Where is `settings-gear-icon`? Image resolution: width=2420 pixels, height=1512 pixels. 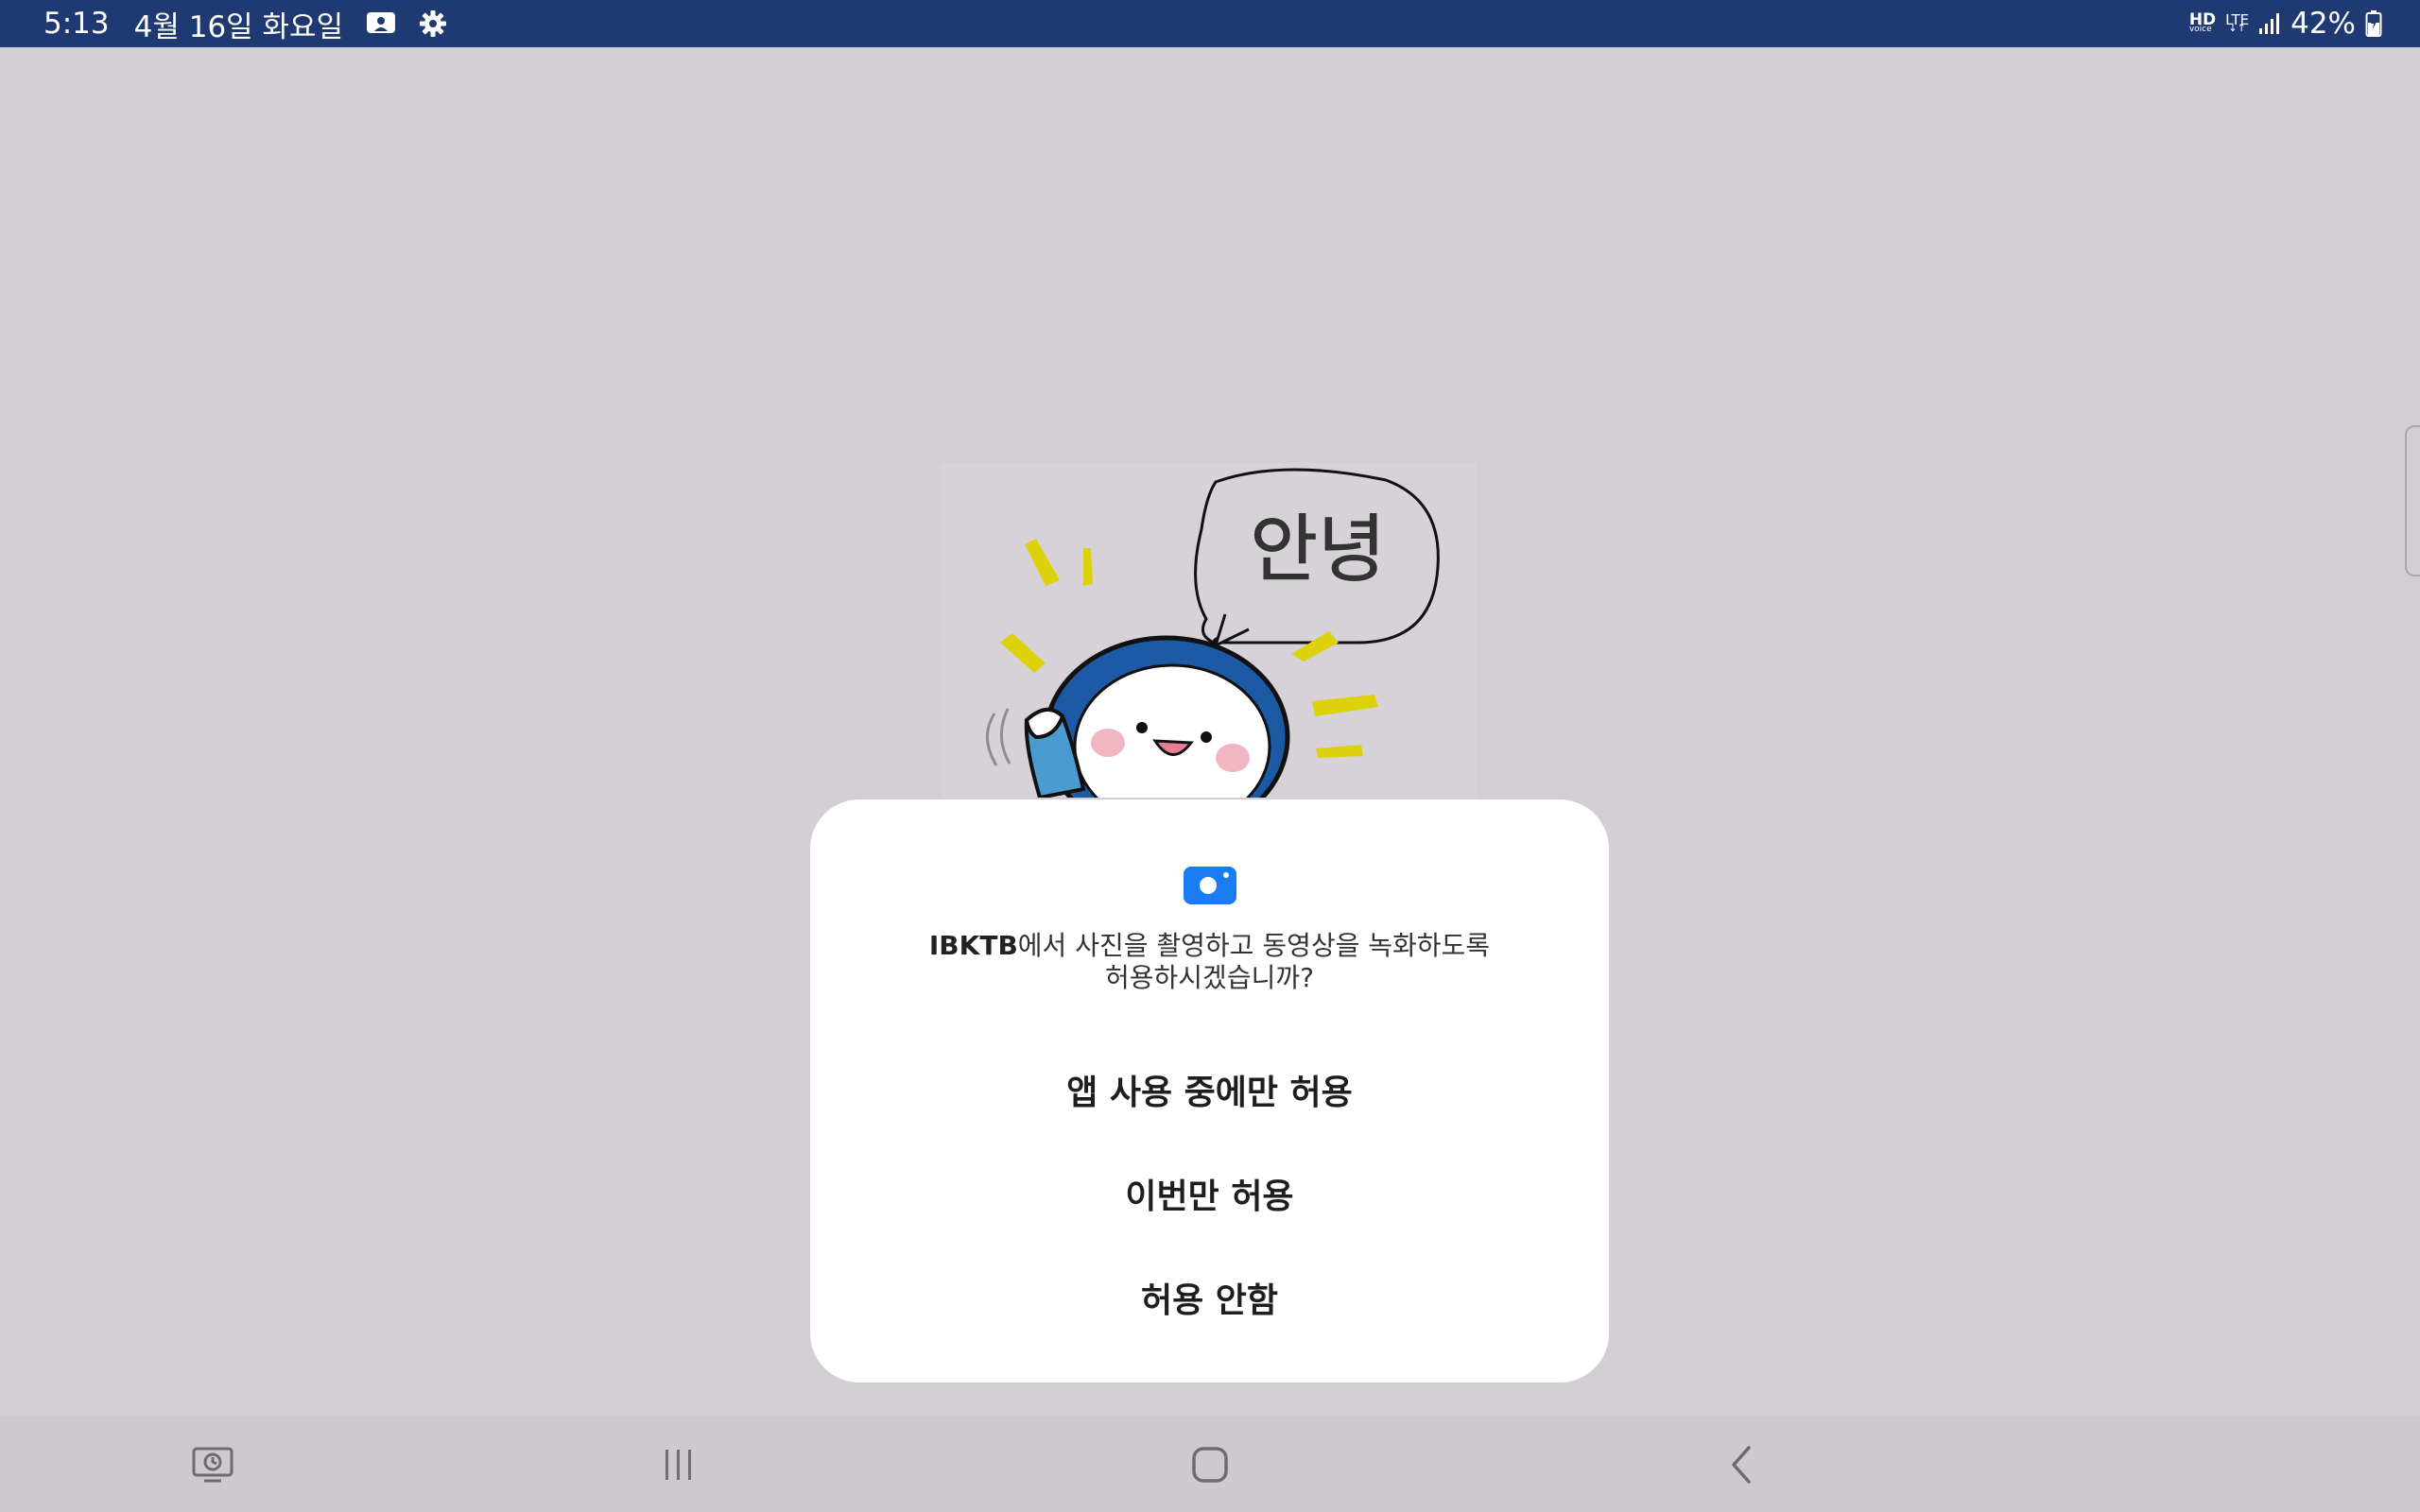
settings-gear-icon is located at coordinates (433, 23).